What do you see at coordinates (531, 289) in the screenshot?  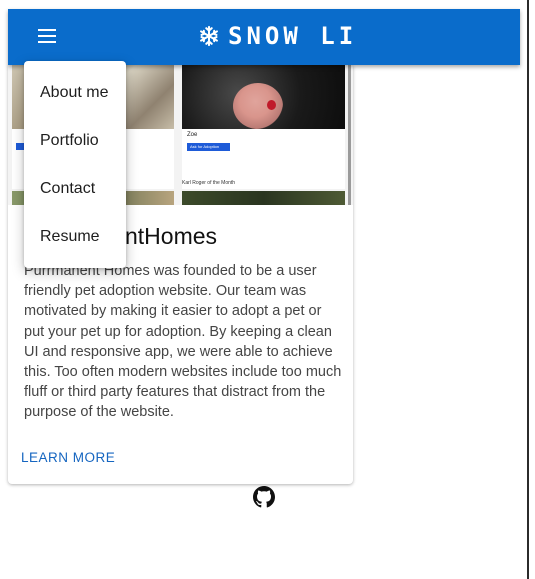 I see `window-edge` at bounding box center [531, 289].